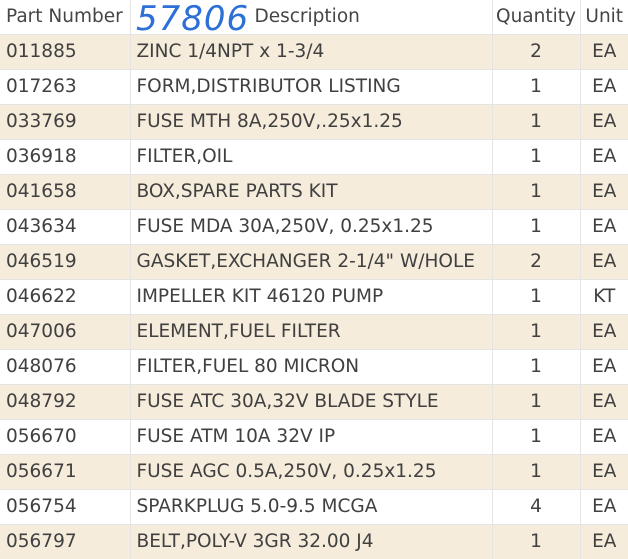 The width and height of the screenshot is (628, 559). I want to click on cell-description: BOX,SPARE PARTS KIT, so click(311, 192).